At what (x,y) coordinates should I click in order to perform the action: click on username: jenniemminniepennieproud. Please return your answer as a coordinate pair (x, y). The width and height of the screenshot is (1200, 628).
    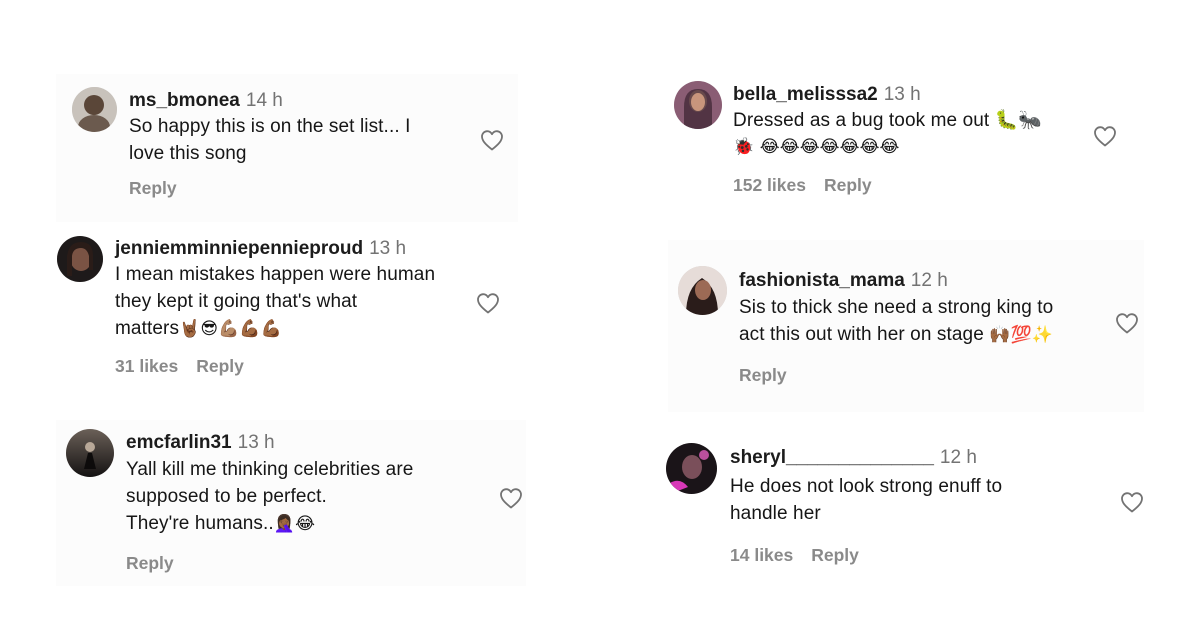
    Looking at the image, I should click on (239, 248).